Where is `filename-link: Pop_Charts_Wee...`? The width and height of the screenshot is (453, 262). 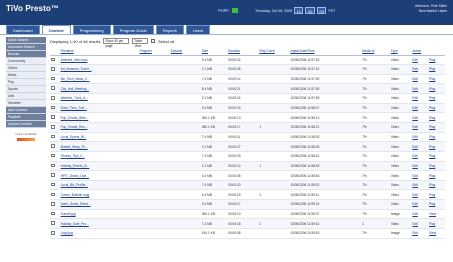
filename-link: Pop_Charts_Wee... is located at coordinates (75, 118).